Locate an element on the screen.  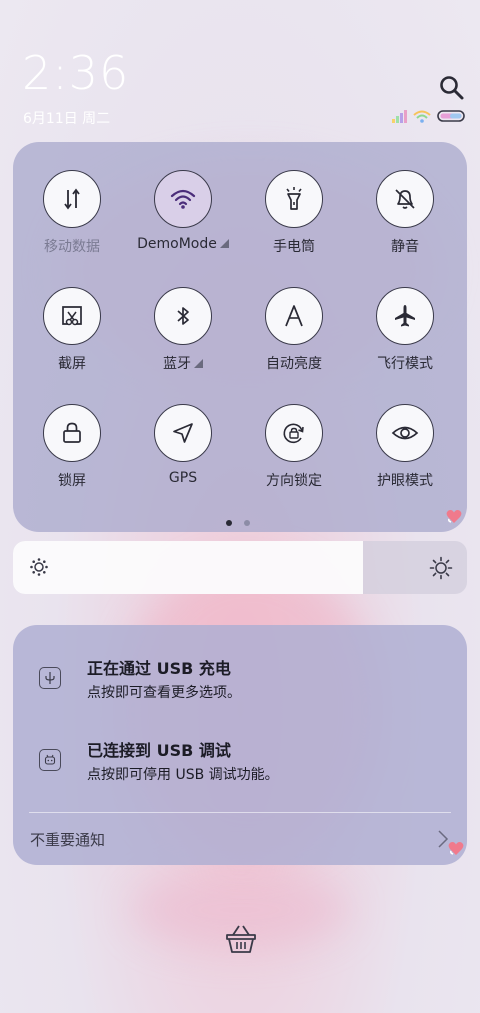
battery-icon is located at coordinates (451, 116).